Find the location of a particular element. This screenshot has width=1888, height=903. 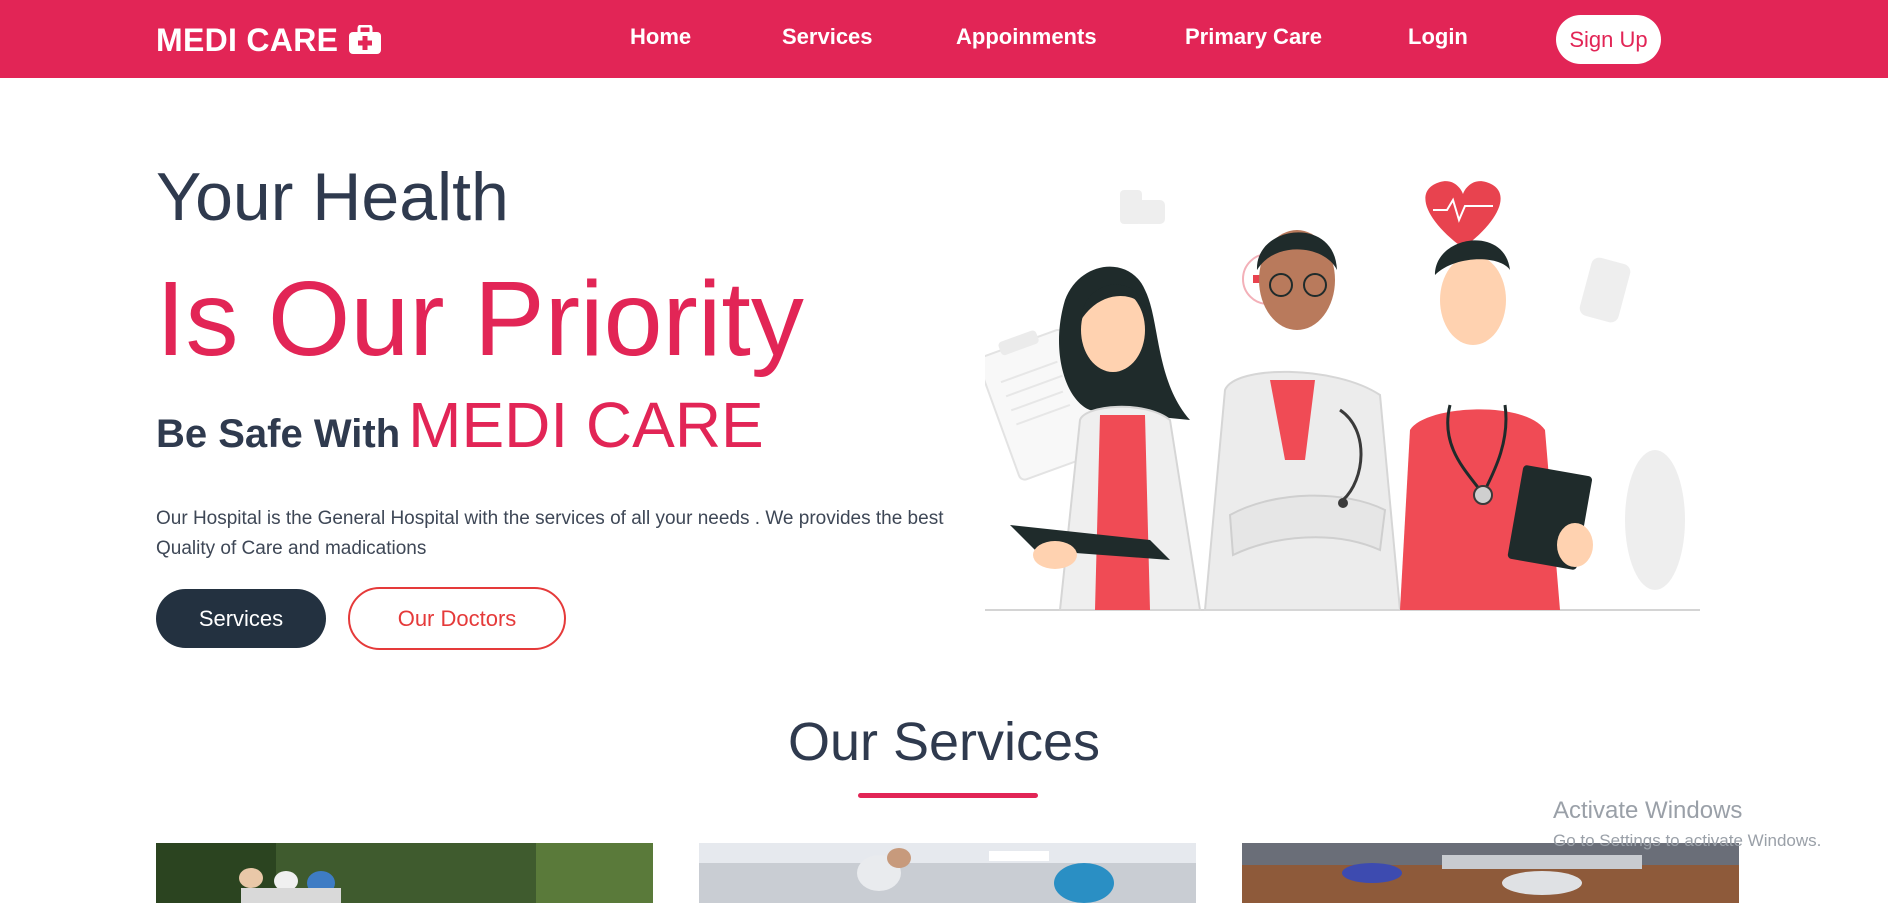

hero-tagline-brand: MEDI CARE is located at coordinates (586, 425).